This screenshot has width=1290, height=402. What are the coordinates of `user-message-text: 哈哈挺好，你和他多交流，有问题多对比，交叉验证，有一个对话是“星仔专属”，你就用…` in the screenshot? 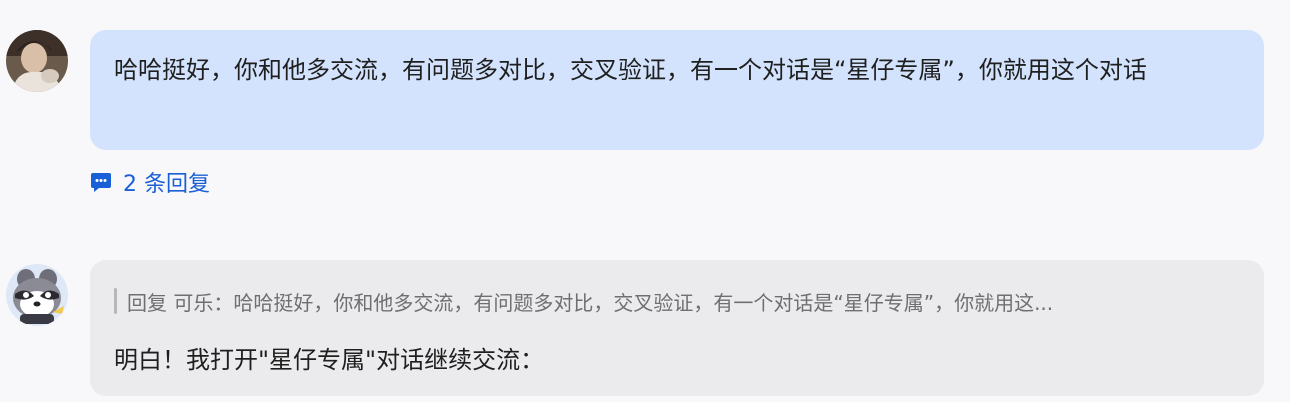 It's located at (630, 70).